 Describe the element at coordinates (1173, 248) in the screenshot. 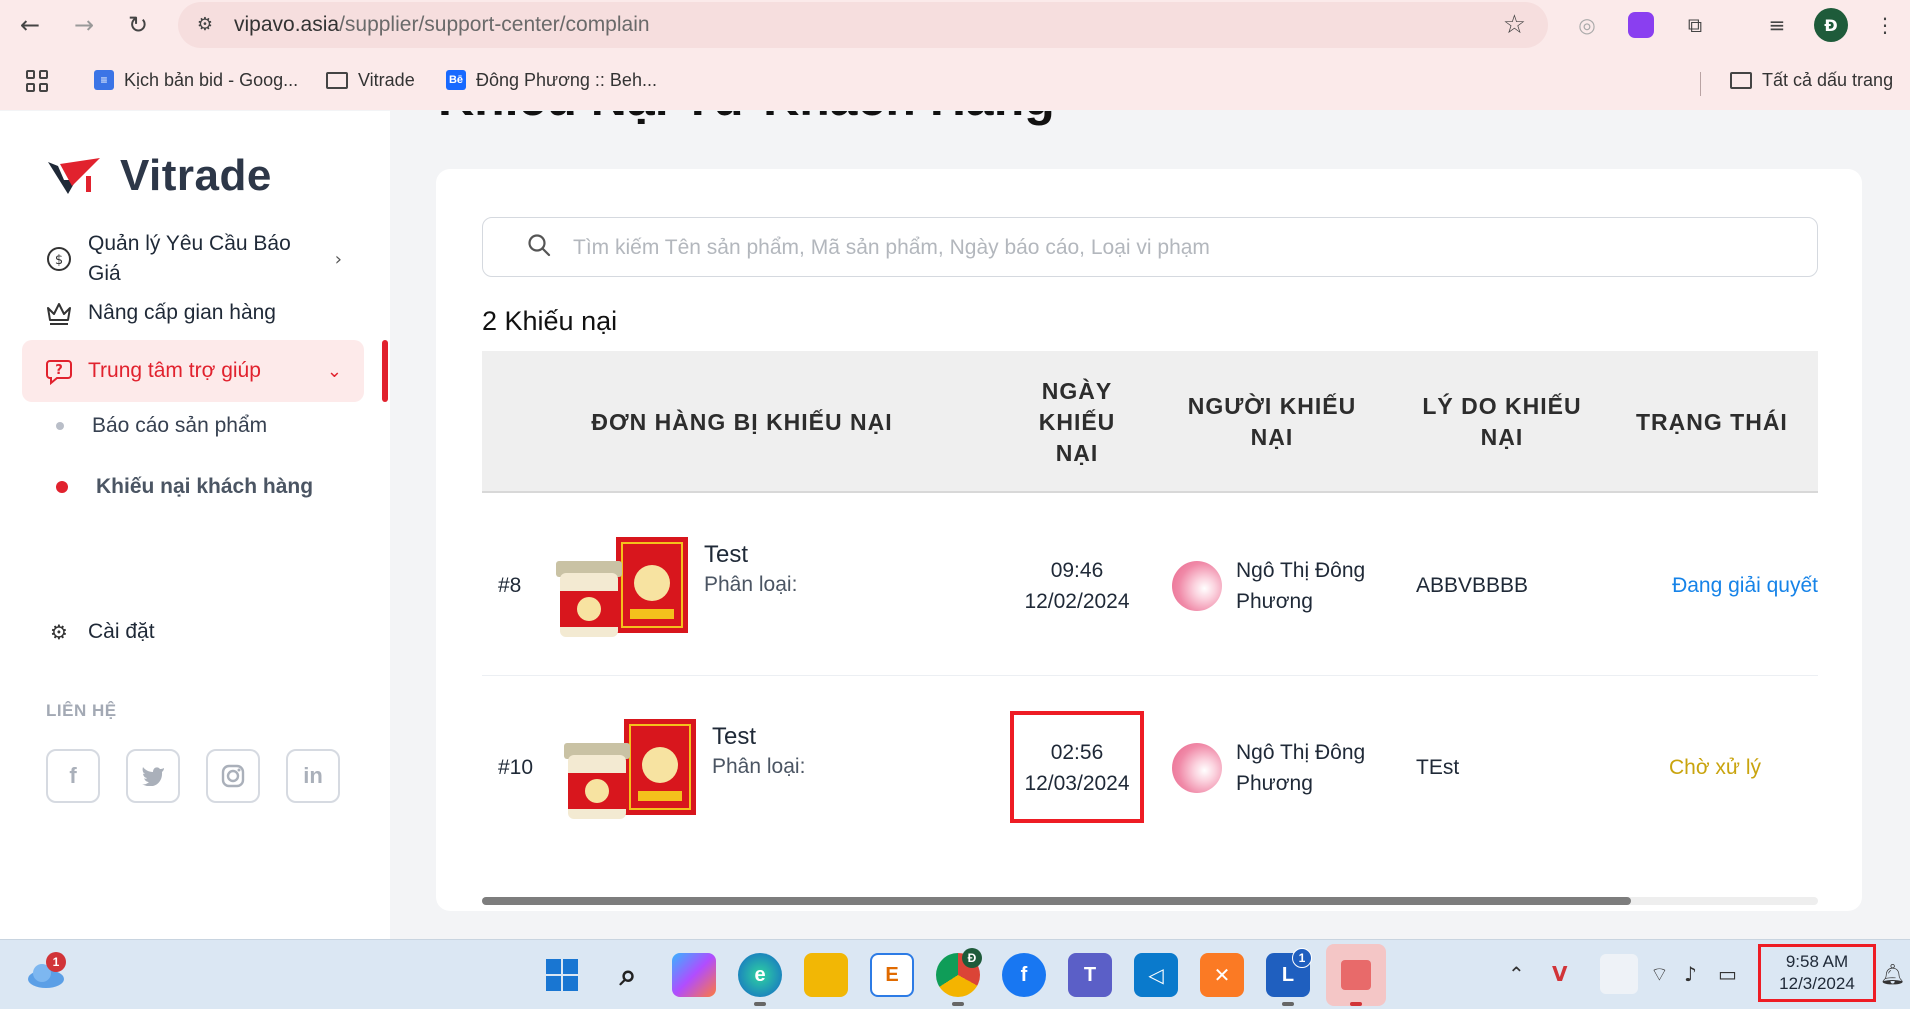

I see `search-input` at that location.